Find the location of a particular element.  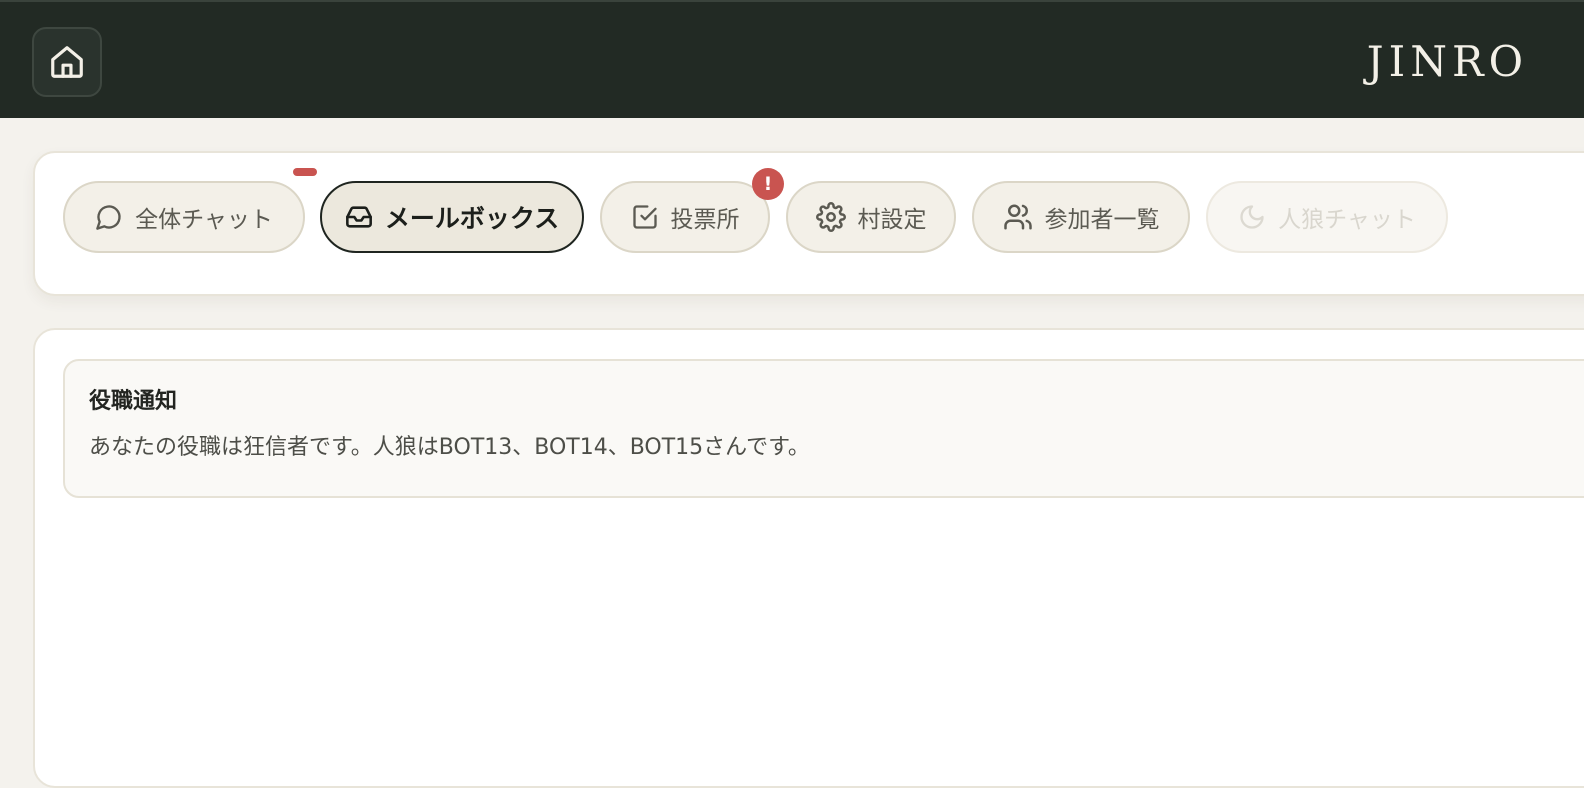

top-bar: JINRO is located at coordinates (792, 59).